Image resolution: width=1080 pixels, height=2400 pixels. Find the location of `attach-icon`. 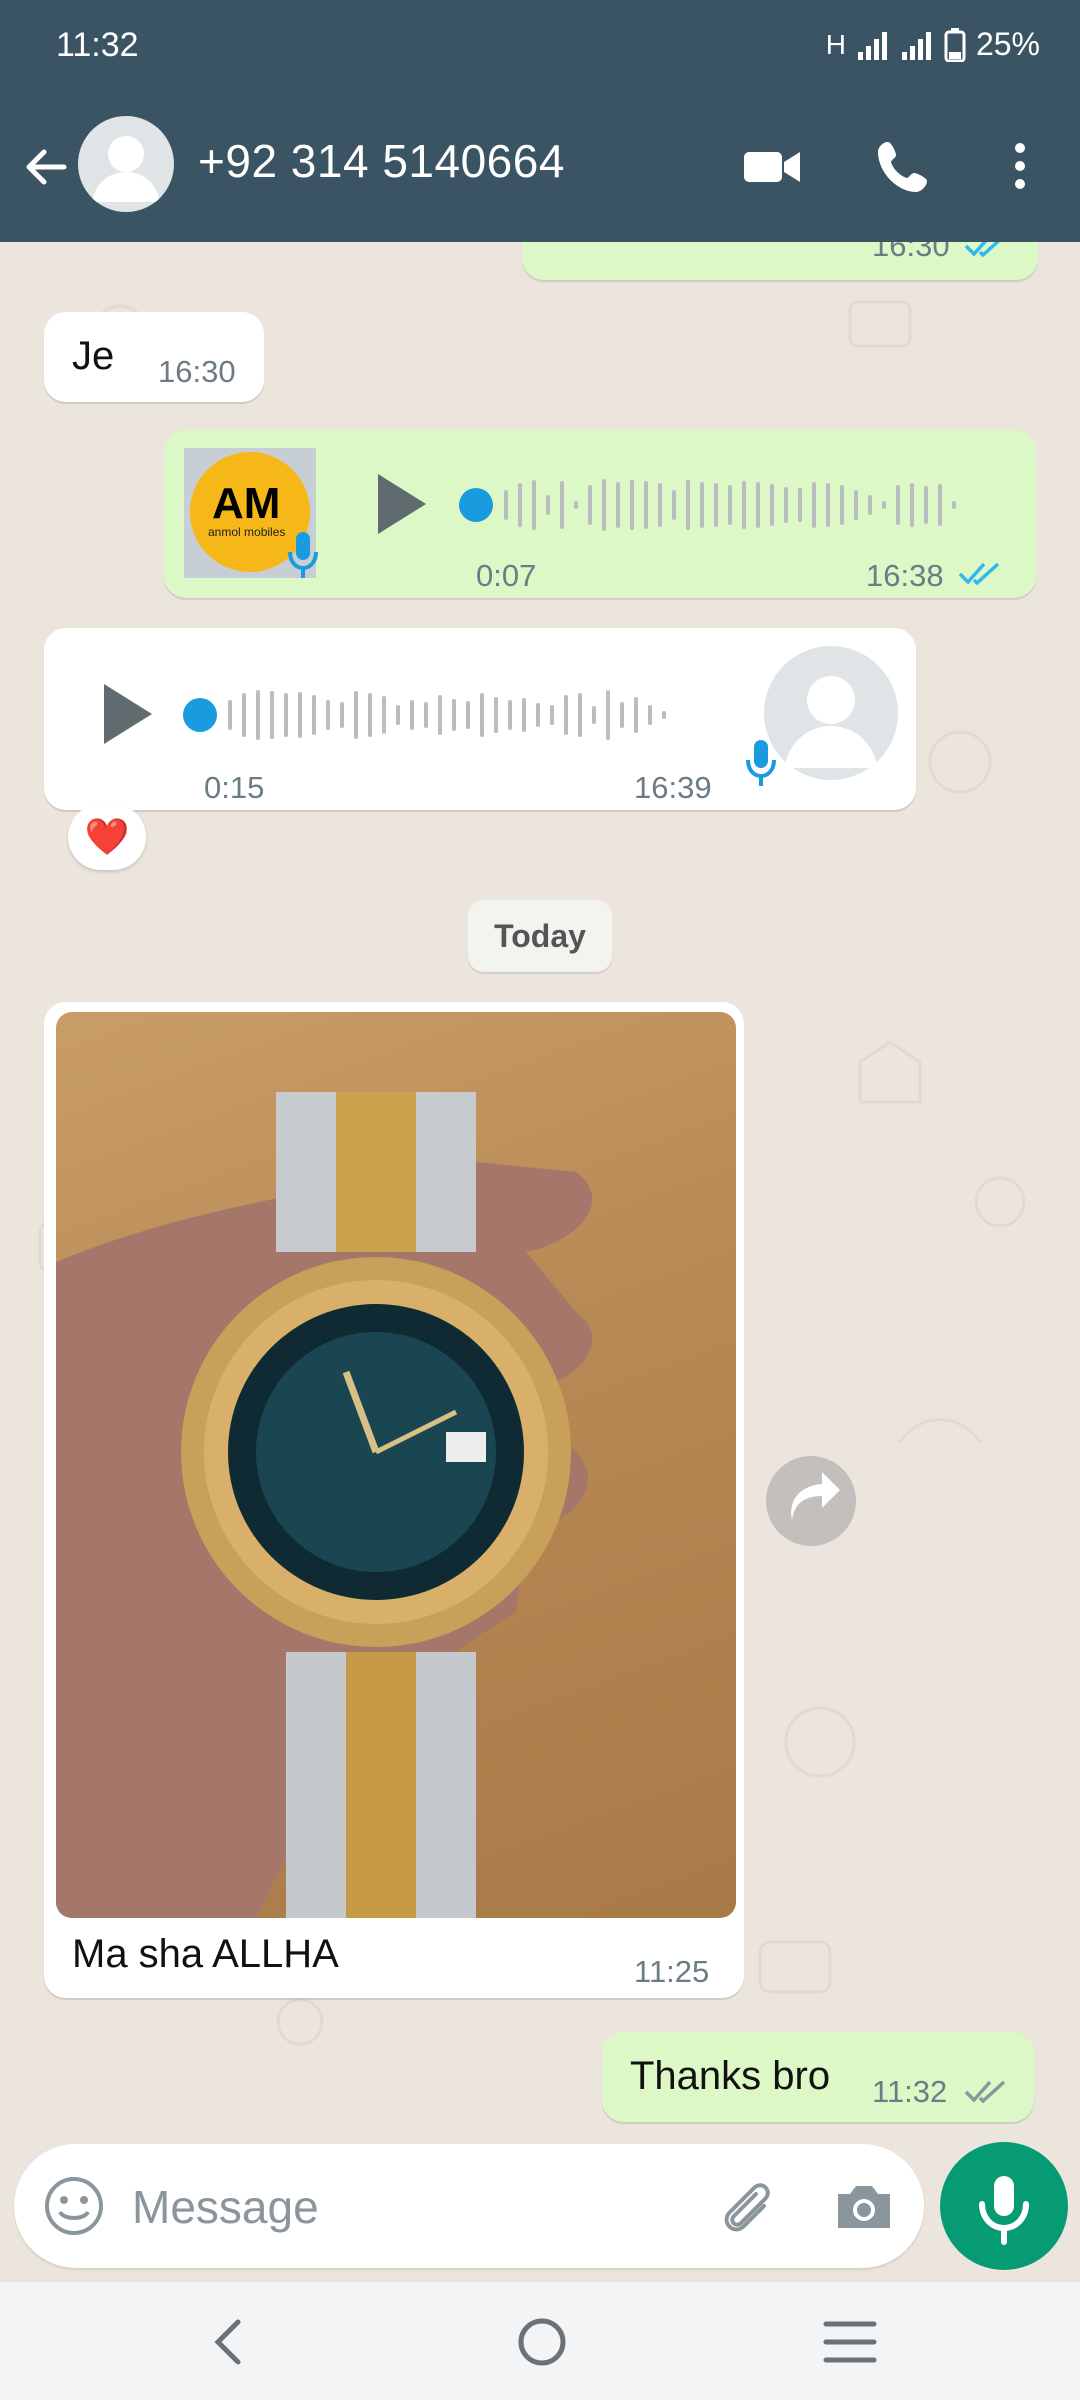

attach-icon is located at coordinates (746, 2206).